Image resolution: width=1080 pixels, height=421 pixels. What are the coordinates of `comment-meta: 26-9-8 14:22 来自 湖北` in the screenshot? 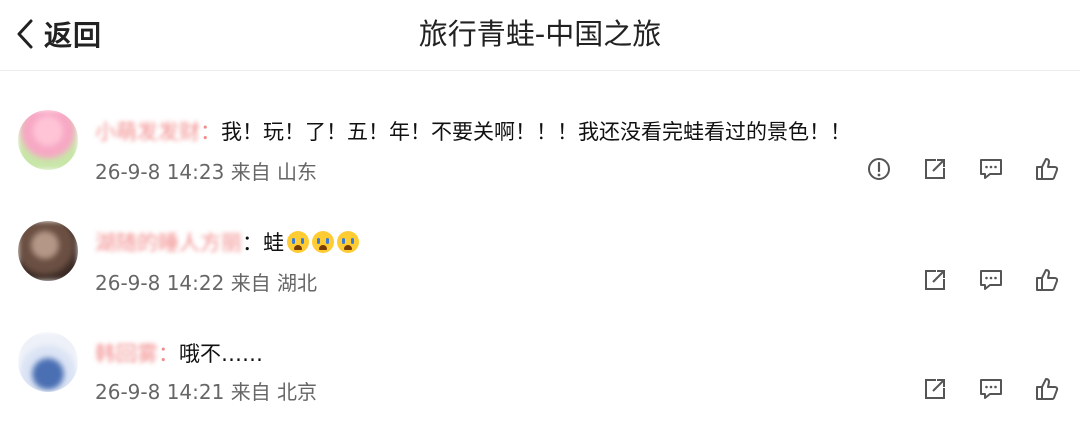 It's located at (206, 281).